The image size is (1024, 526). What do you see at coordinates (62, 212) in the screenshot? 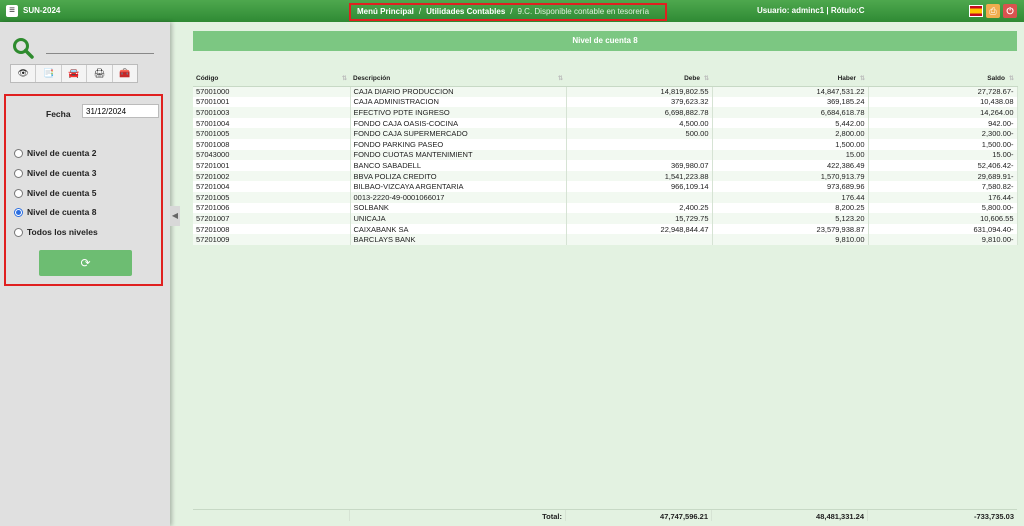
I see `radio-label: Nivel de cuenta 8` at bounding box center [62, 212].